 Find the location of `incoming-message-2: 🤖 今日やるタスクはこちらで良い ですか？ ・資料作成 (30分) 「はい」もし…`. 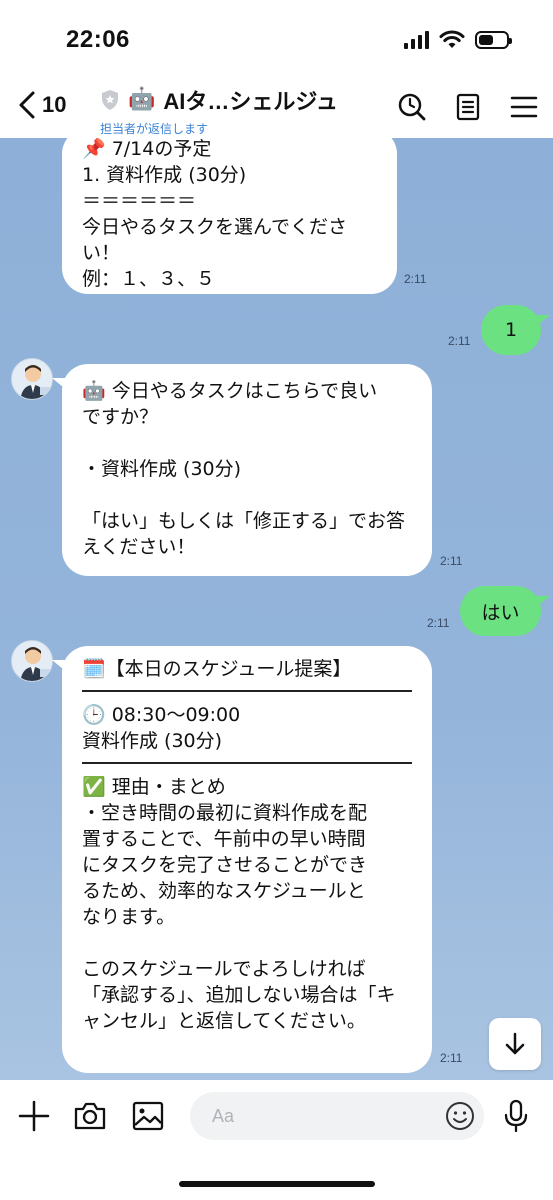

incoming-message-2: 🤖 今日やるタスクはこちらで良い ですか？ ・資料作成 (30分) 「はい」もし… is located at coordinates (247, 470).